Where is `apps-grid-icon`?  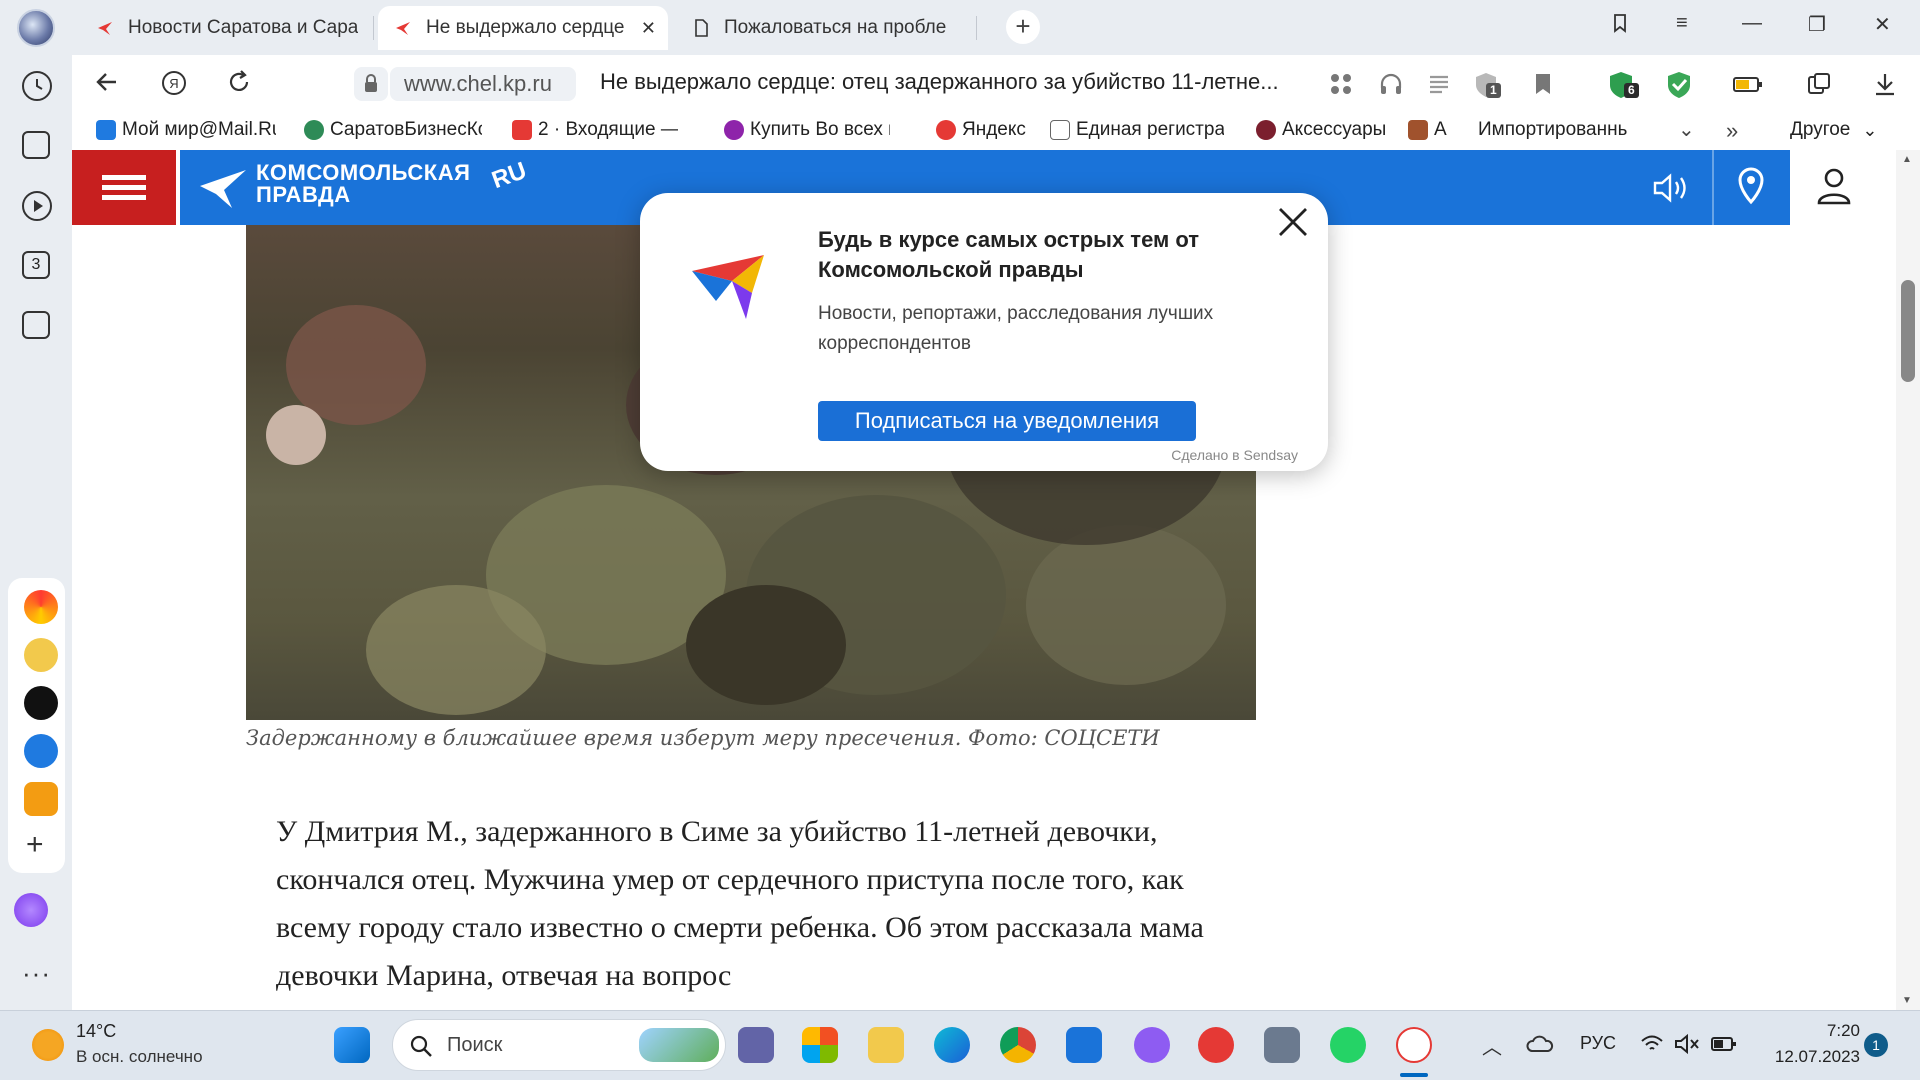 apps-grid-icon is located at coordinates (1341, 84).